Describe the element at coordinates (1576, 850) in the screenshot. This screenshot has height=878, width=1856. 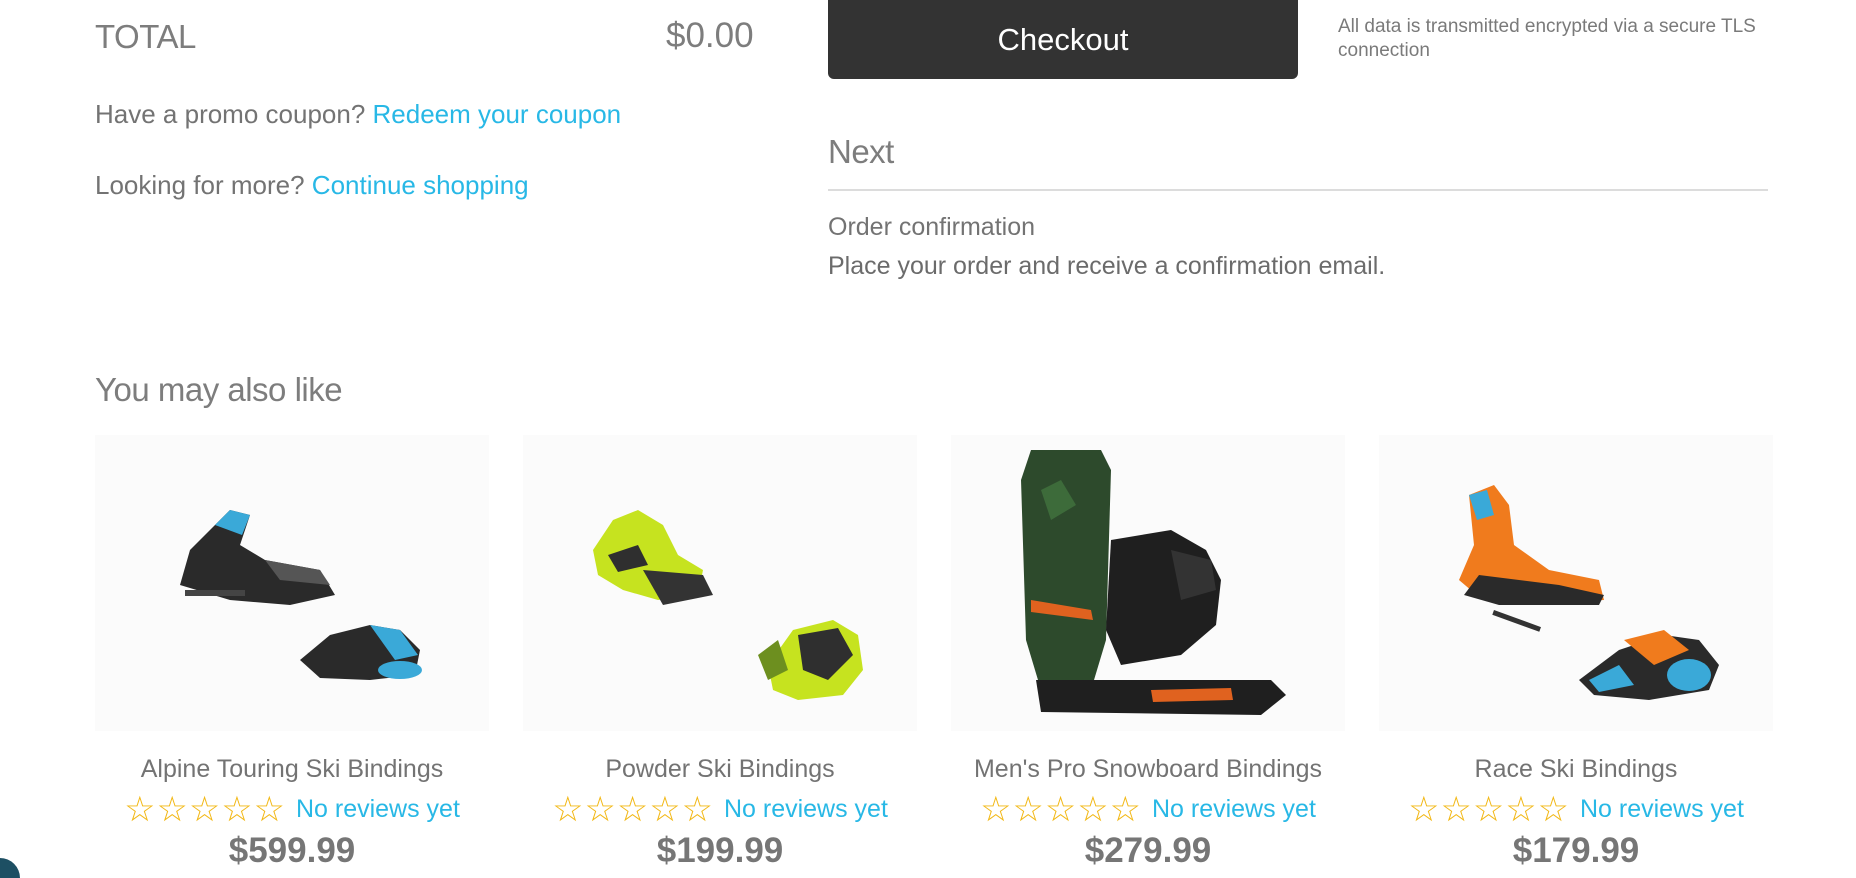
I see `product-price: $179.99` at that location.